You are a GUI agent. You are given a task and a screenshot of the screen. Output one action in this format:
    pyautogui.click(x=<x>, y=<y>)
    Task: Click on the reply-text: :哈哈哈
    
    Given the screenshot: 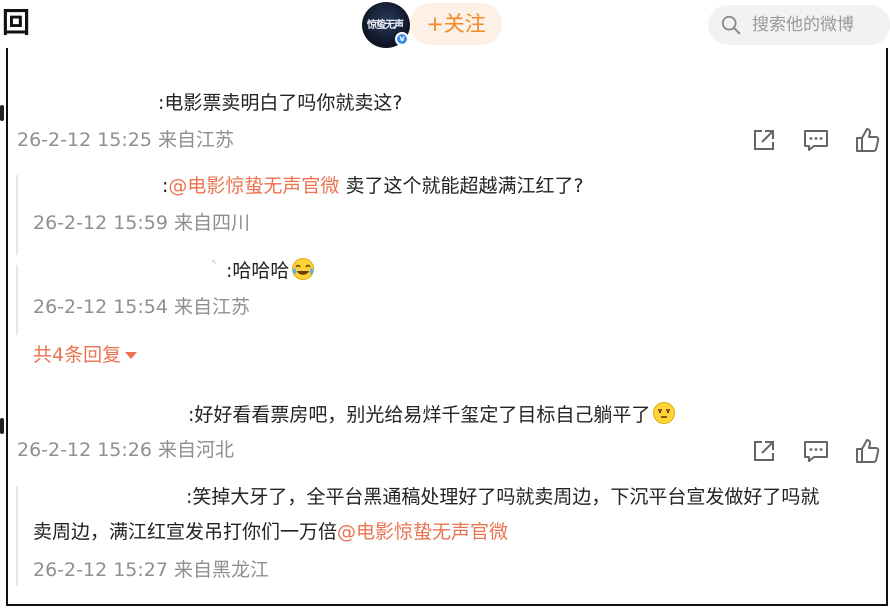 What is the action you would take?
    pyautogui.click(x=270, y=270)
    